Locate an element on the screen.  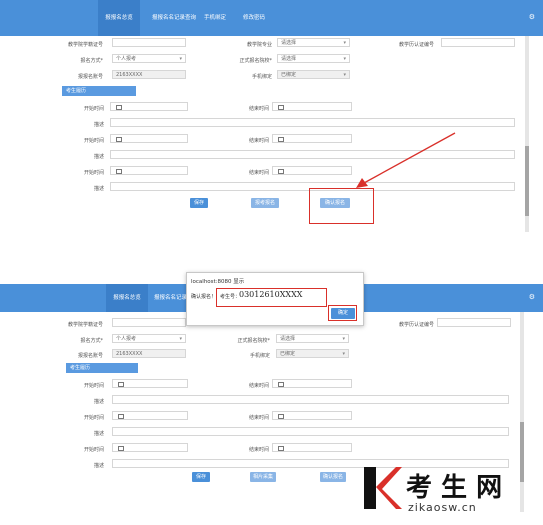
scrollbar-thumb is located at coordinates (527, 181).